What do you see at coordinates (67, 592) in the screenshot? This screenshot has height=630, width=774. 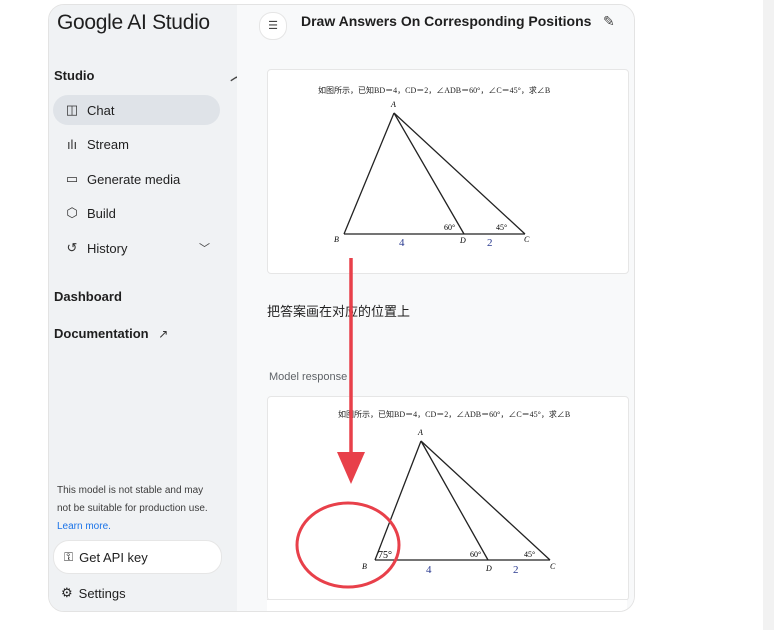 I see `gear-icon: ⚙` at bounding box center [67, 592].